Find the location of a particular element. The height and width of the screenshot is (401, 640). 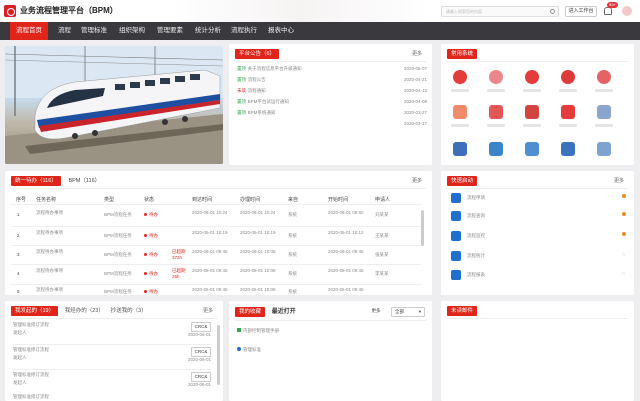

banner-image is located at coordinates (114, 105).